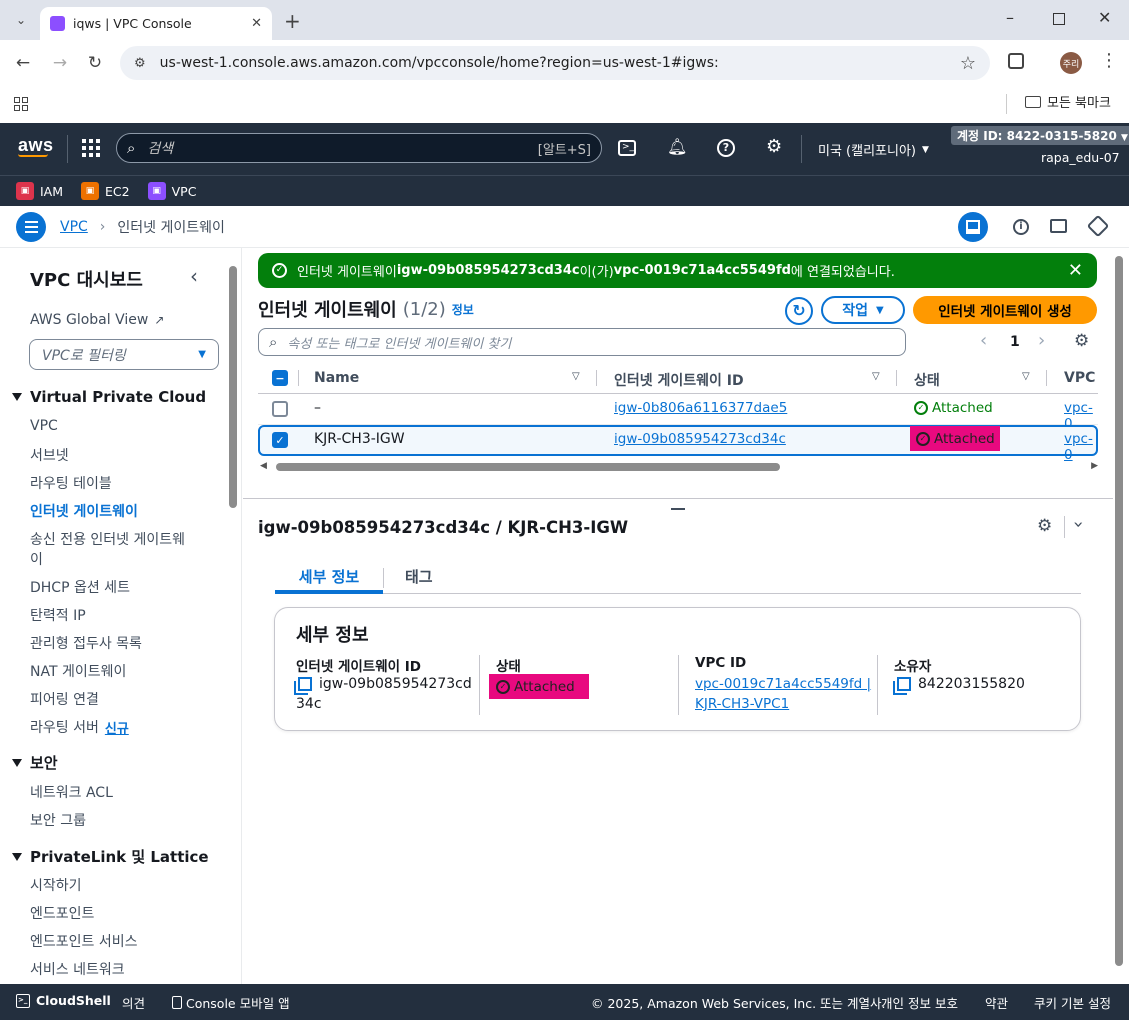 The image size is (1129, 1020). I want to click on create-igw-button: 인터넷 게이트웨이 생성, so click(1005, 310).